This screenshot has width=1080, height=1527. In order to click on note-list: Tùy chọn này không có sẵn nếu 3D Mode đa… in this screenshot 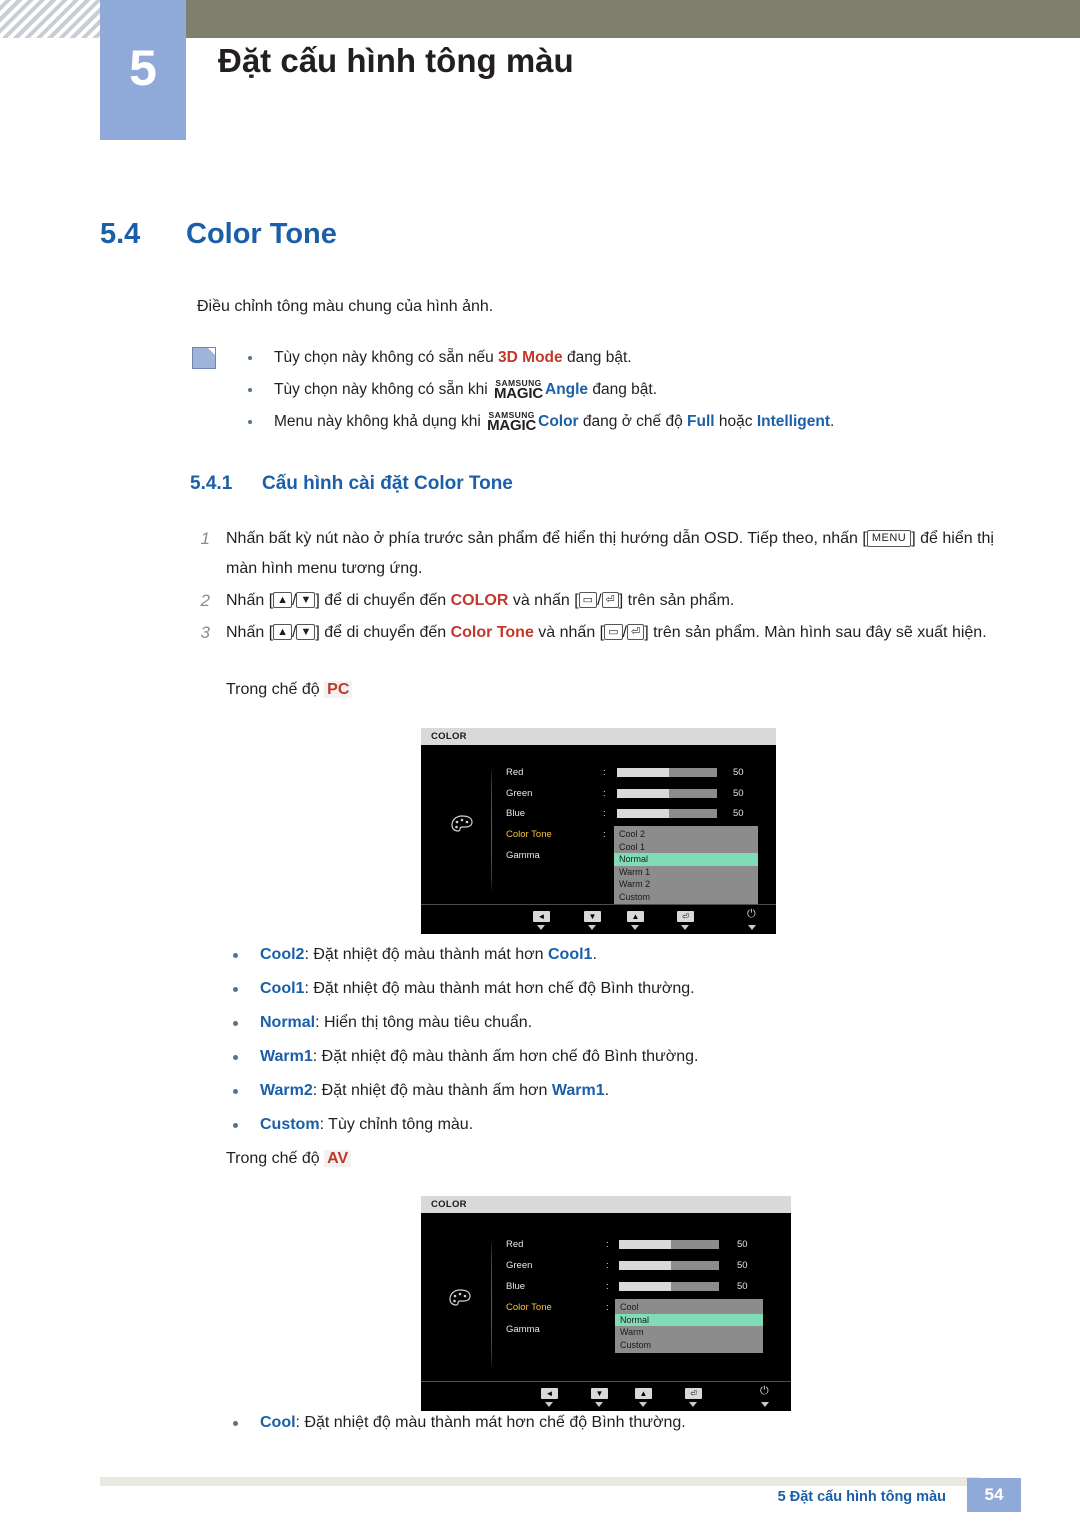, I will do `click(624, 390)`.